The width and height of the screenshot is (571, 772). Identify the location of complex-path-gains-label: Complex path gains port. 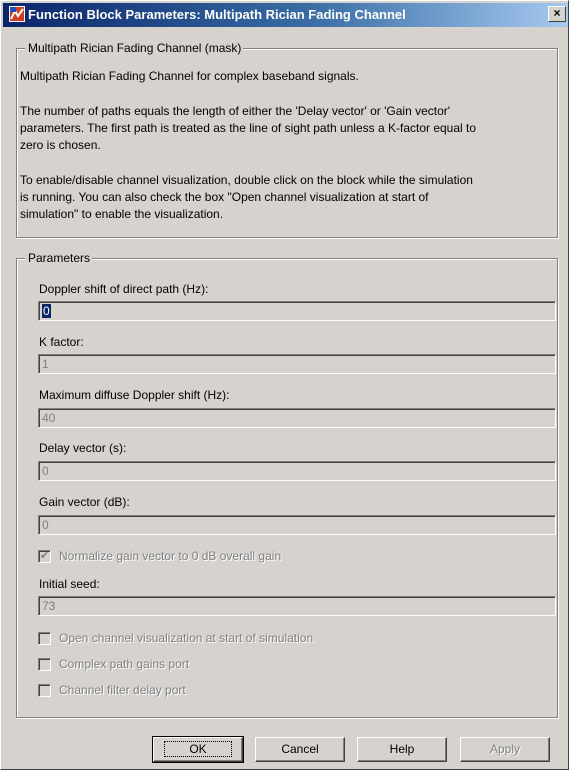
(124, 664).